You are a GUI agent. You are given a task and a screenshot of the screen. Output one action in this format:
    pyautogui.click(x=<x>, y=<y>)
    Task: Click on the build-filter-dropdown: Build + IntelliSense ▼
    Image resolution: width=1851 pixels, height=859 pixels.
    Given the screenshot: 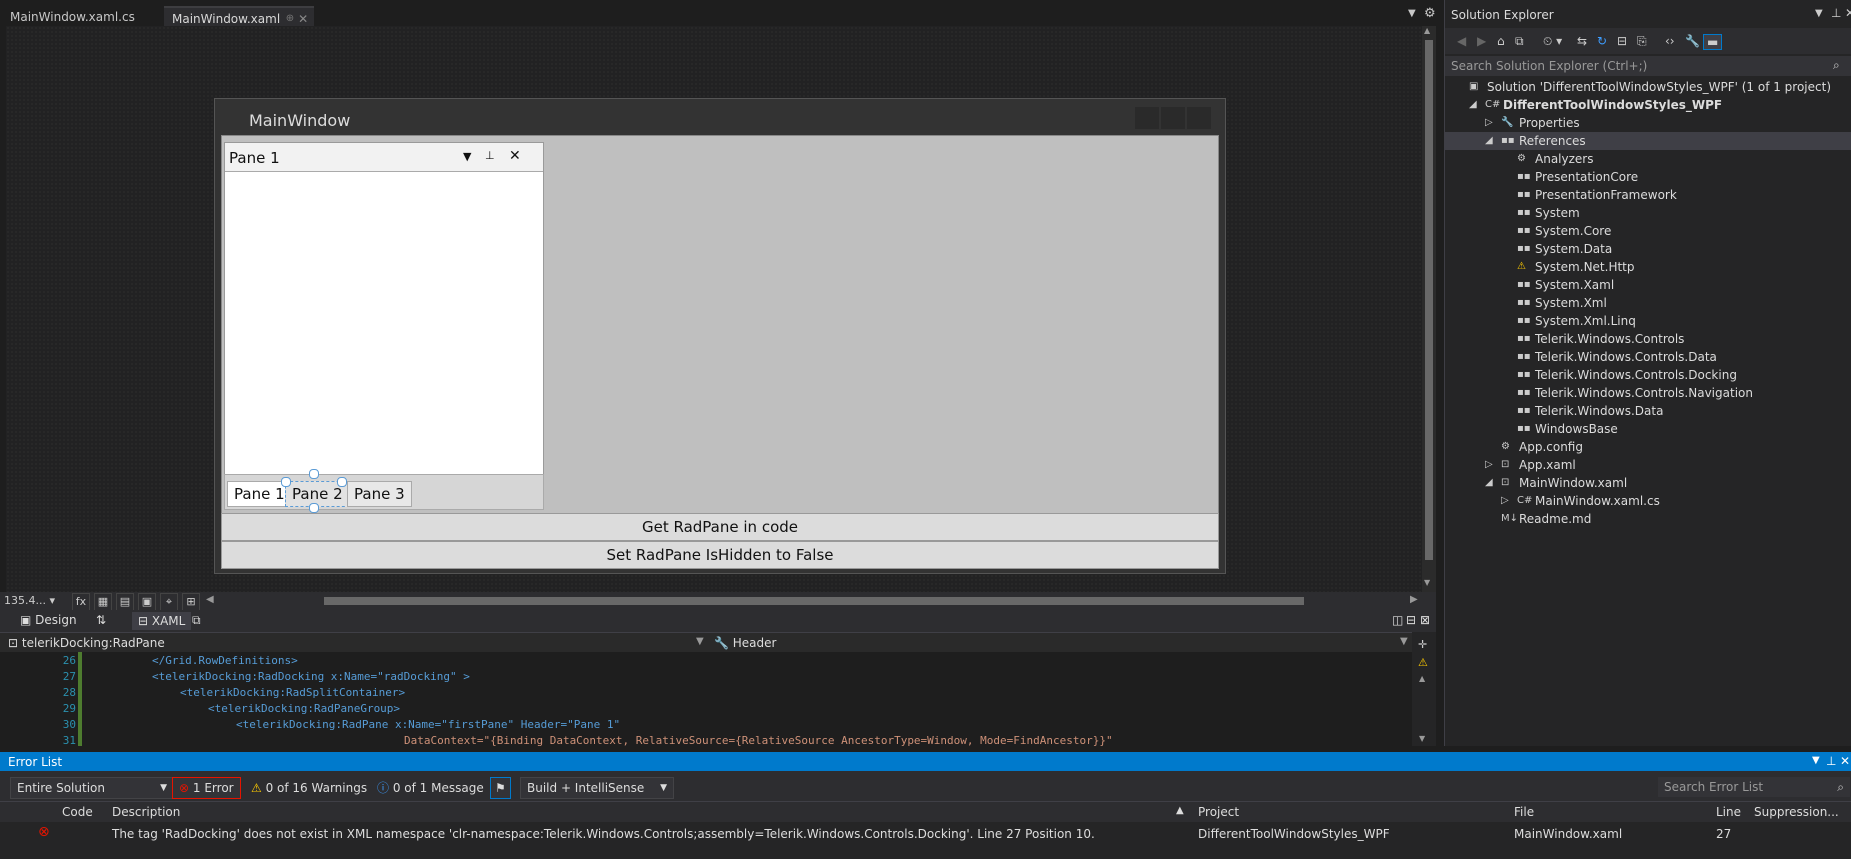 What is the action you would take?
    pyautogui.click(x=597, y=788)
    